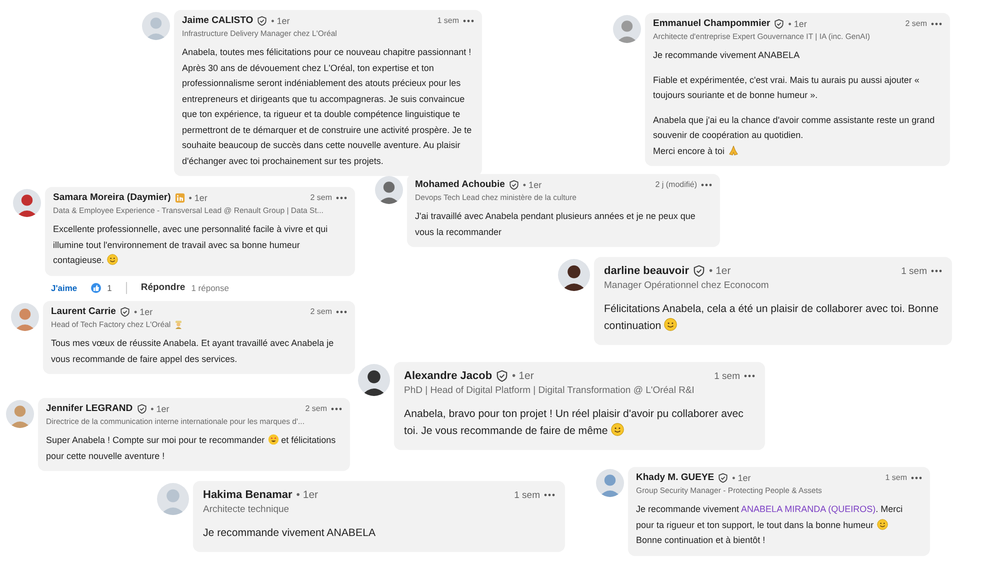  Describe the element at coordinates (797, 151) in the screenshot. I see `comment-text: Merci encore à toi` at that location.